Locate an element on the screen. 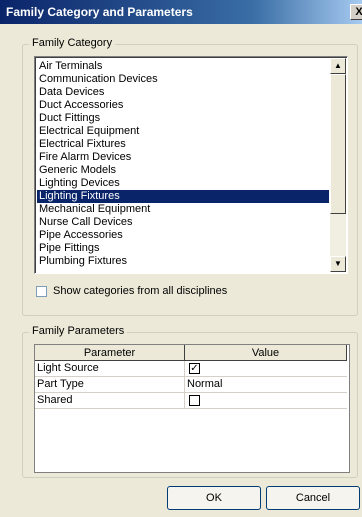 The height and width of the screenshot is (517, 362). parameter-value-cell: Normal is located at coordinates (266, 384).